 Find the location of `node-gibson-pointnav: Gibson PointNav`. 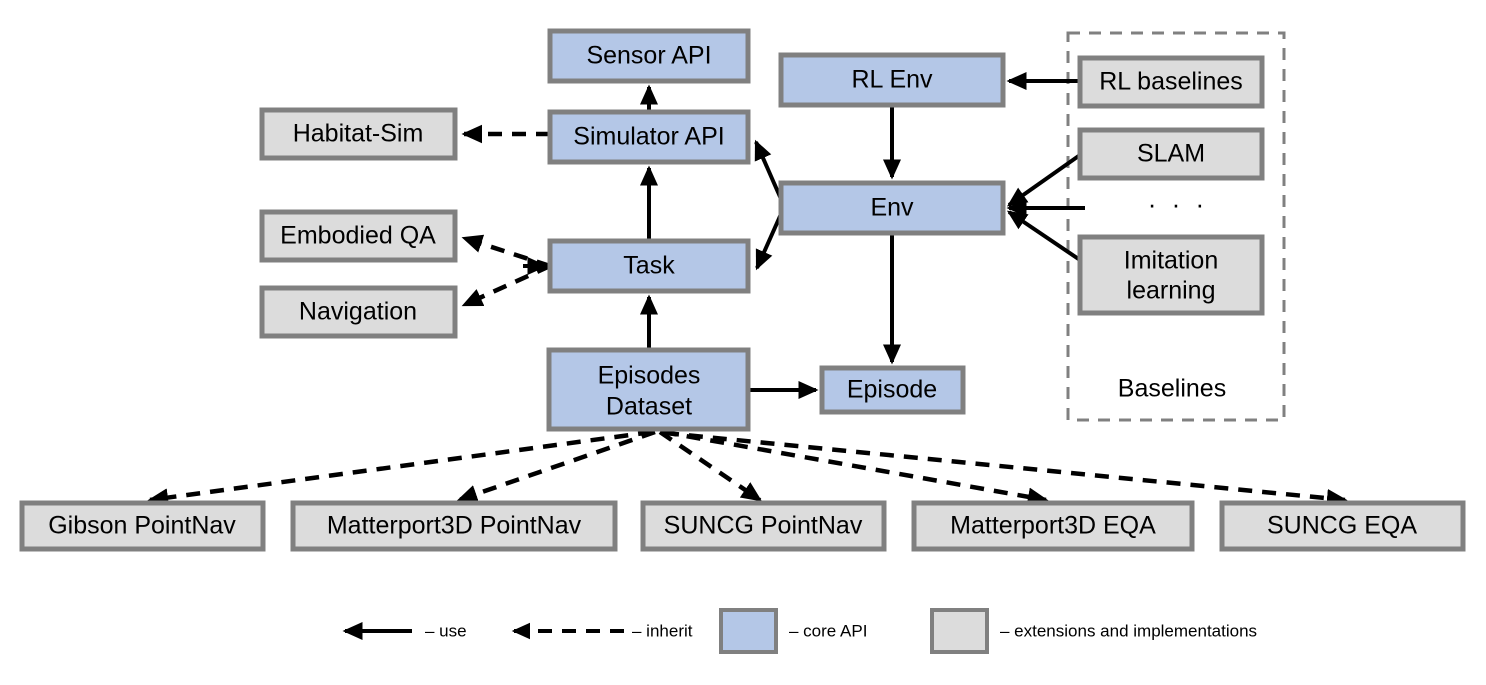

node-gibson-pointnav: Gibson PointNav is located at coordinates (142, 526).